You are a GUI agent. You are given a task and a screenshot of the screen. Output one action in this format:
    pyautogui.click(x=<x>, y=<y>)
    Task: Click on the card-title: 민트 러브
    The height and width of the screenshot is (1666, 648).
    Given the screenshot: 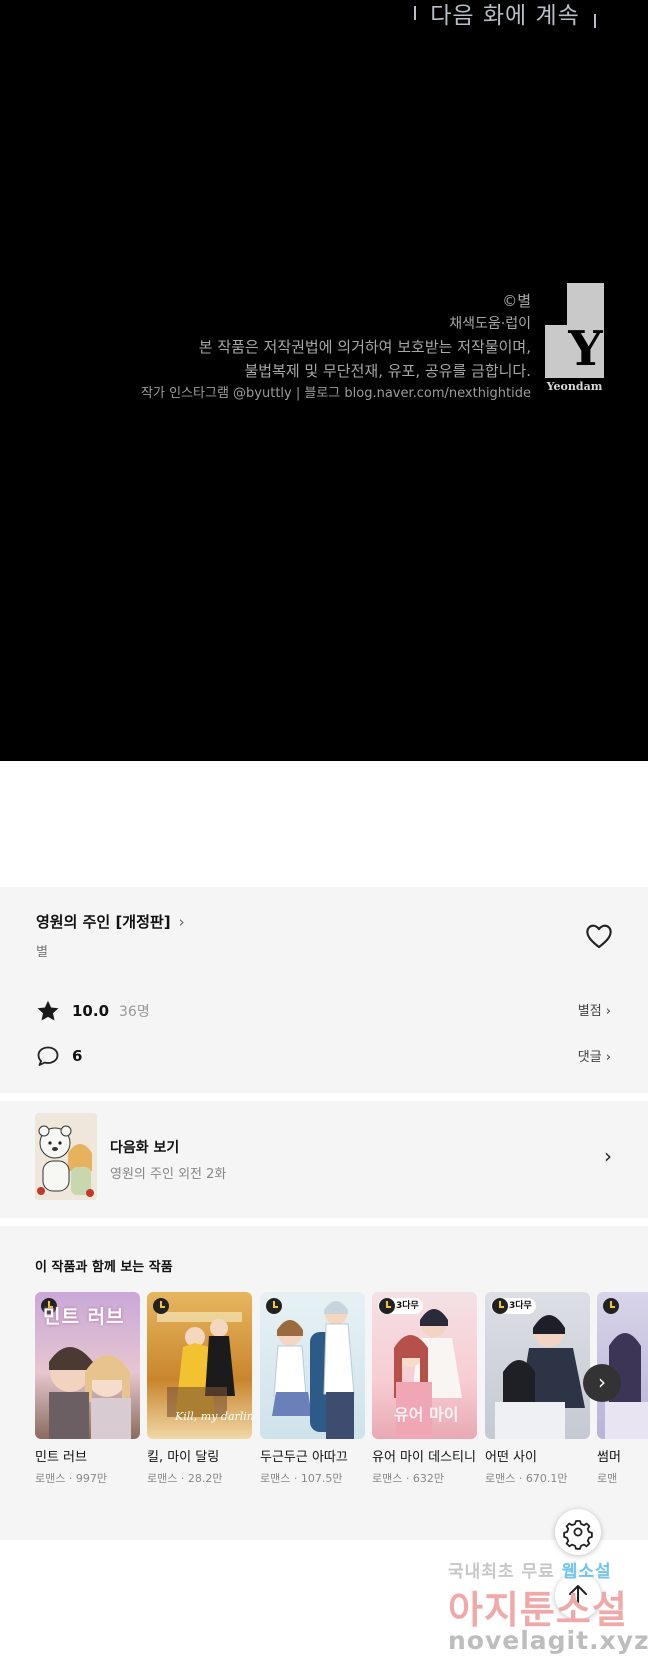 What is the action you would take?
    pyautogui.click(x=61, y=1457)
    